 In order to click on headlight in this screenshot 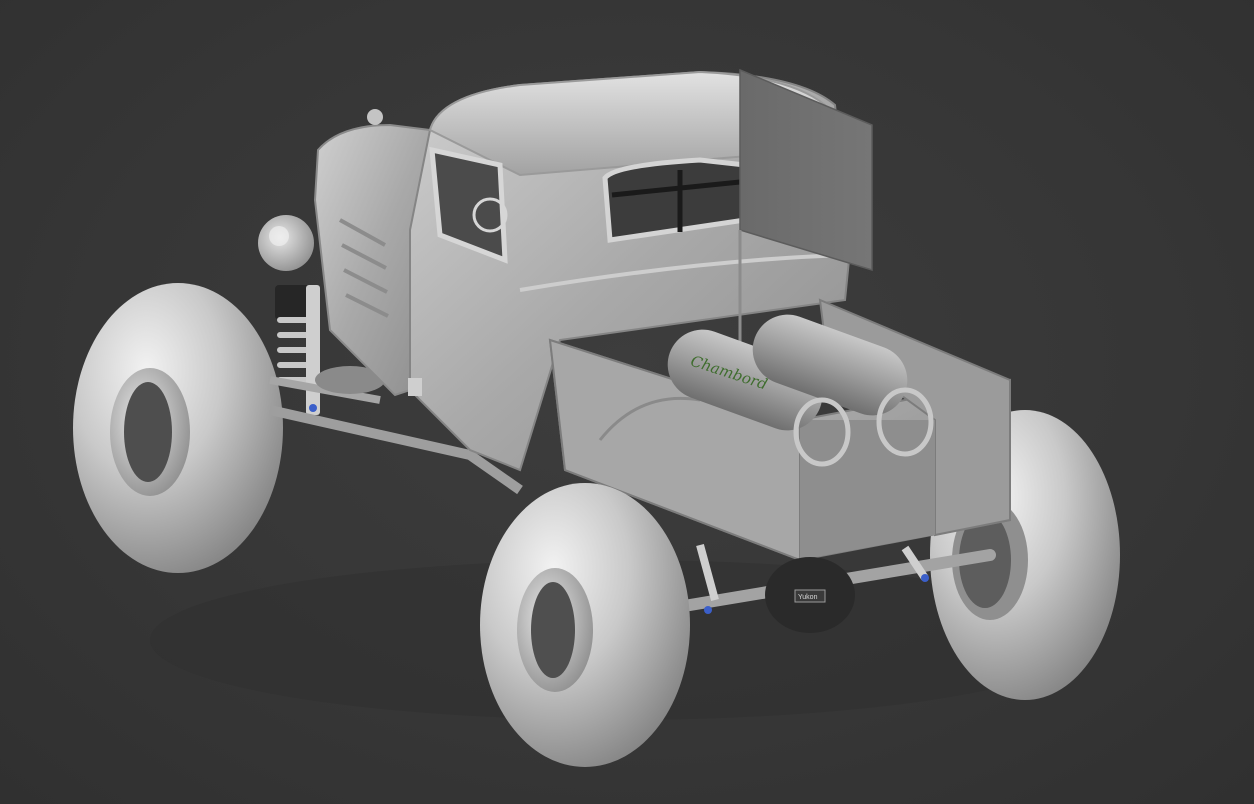, I will do `click(286, 243)`.